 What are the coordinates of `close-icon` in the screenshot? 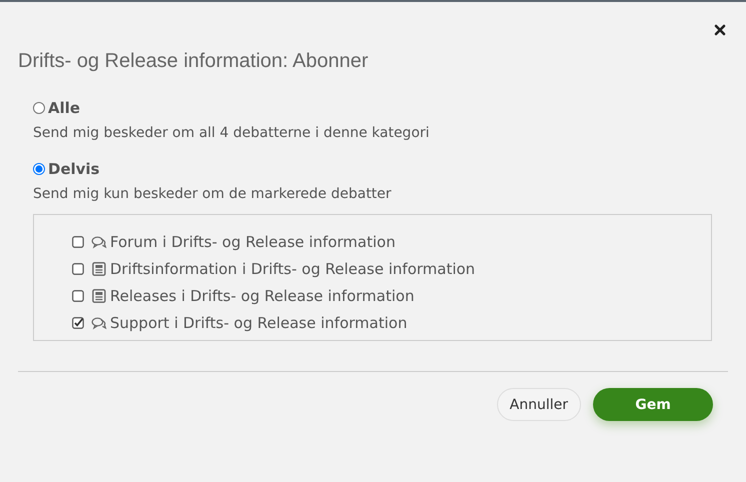 It's located at (720, 30).